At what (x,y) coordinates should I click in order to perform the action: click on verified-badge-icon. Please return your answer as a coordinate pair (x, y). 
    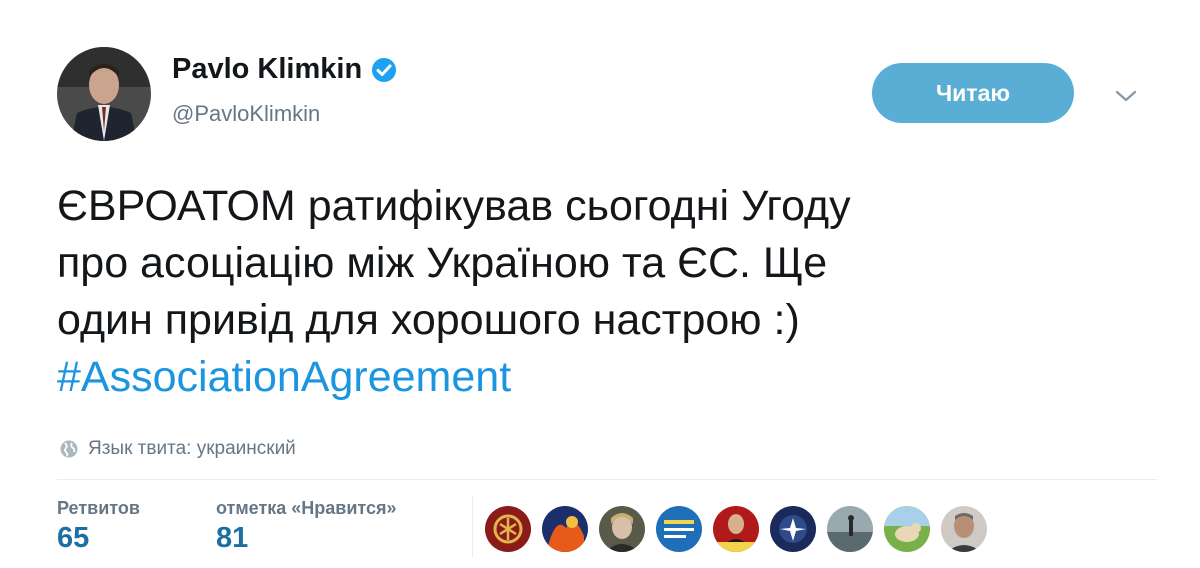
    Looking at the image, I should click on (384, 70).